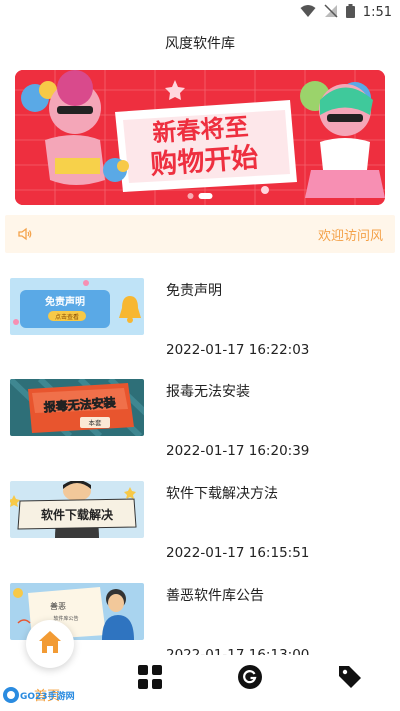 This screenshot has width=400, height=711. I want to click on article-title: 报毒无法安装, so click(208, 392).